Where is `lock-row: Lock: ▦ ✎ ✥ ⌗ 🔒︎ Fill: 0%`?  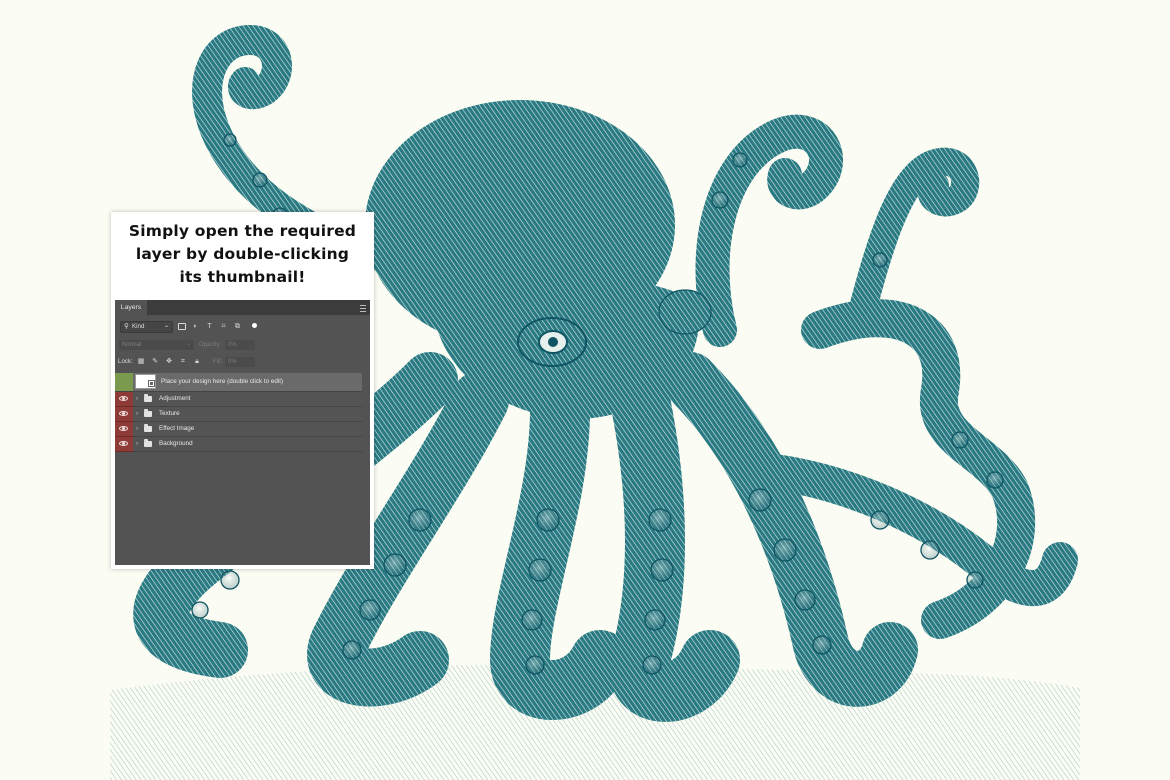
lock-row: Lock: ▦ ✎ ✥ ⌗ 🔒︎ Fill: 0% is located at coordinates (242, 362).